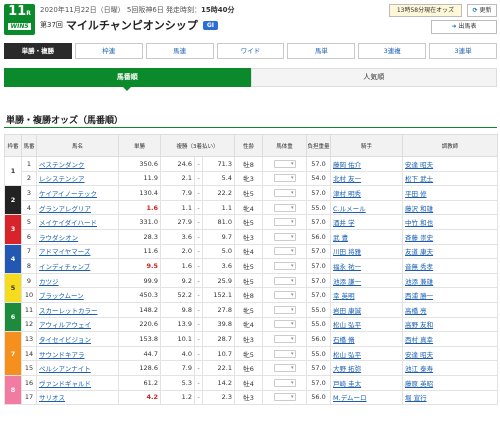  I want to click on trainer-name: 藤沢 和雄, so click(450, 207).